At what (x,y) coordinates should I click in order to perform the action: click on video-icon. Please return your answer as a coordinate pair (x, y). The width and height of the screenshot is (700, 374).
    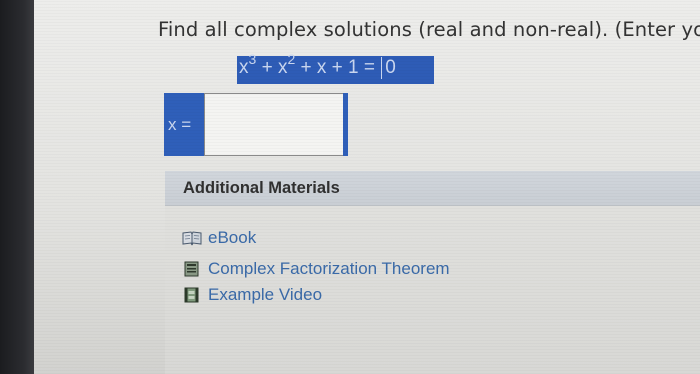
    Looking at the image, I should click on (192, 295).